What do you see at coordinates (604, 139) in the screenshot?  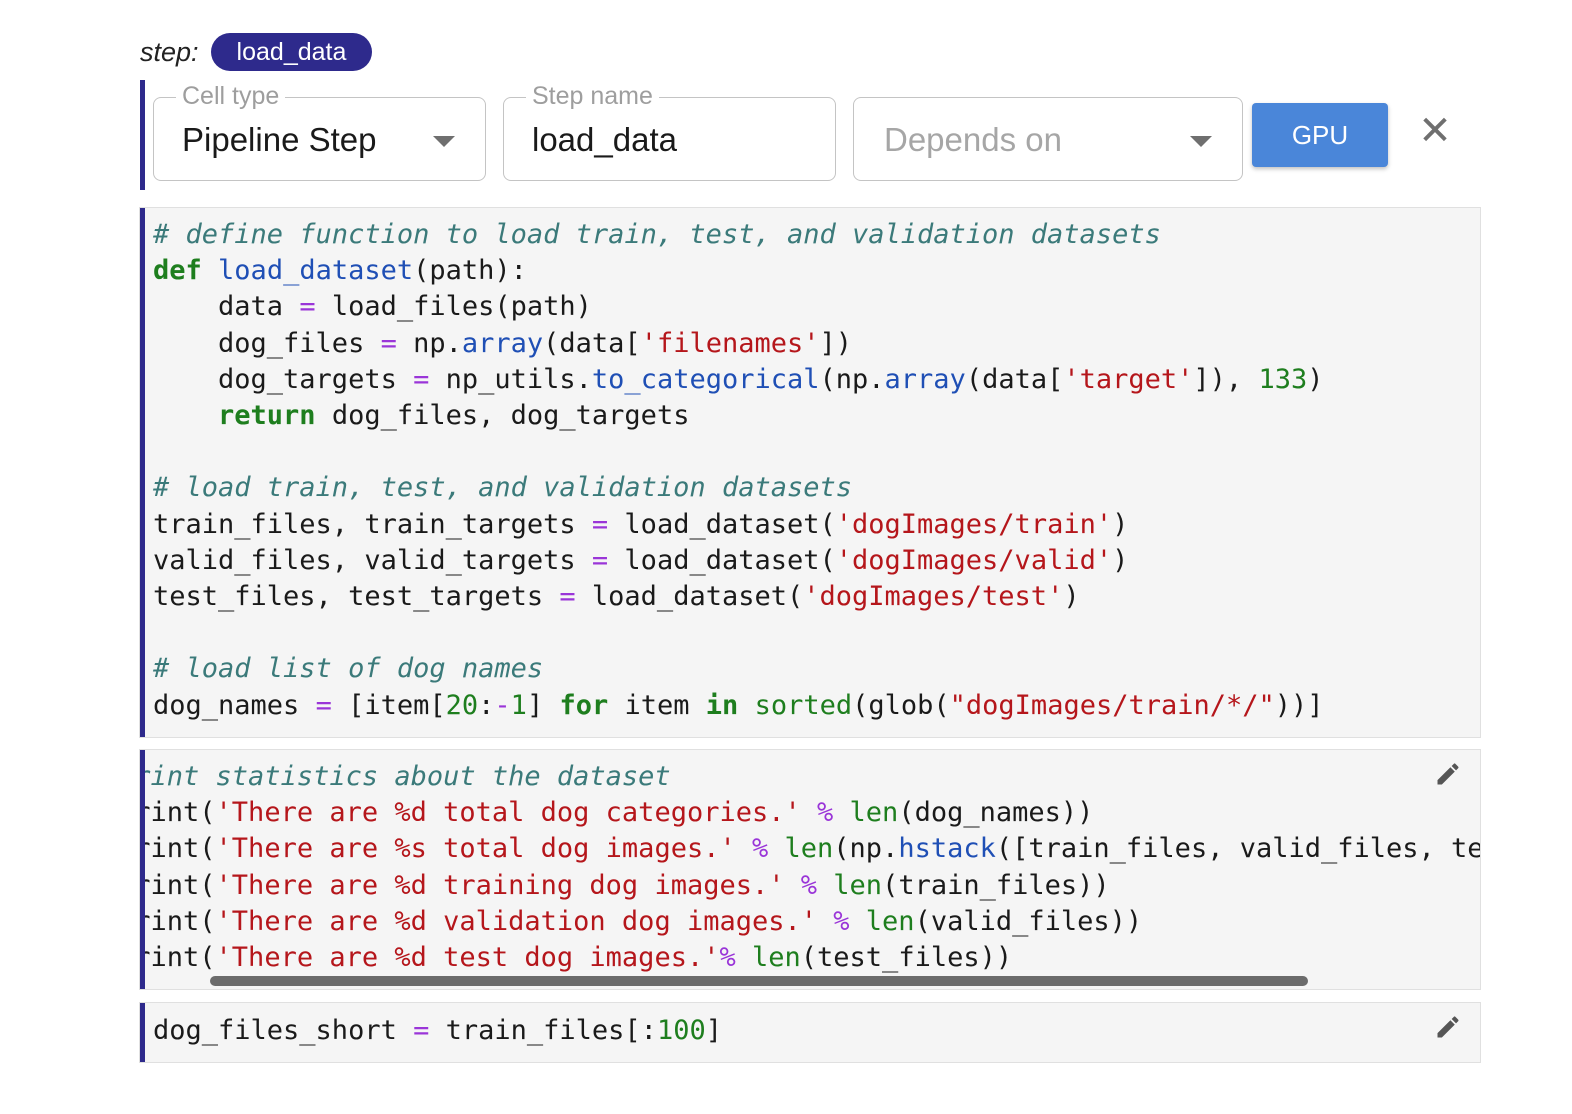 I see `step-name-value: load_data` at bounding box center [604, 139].